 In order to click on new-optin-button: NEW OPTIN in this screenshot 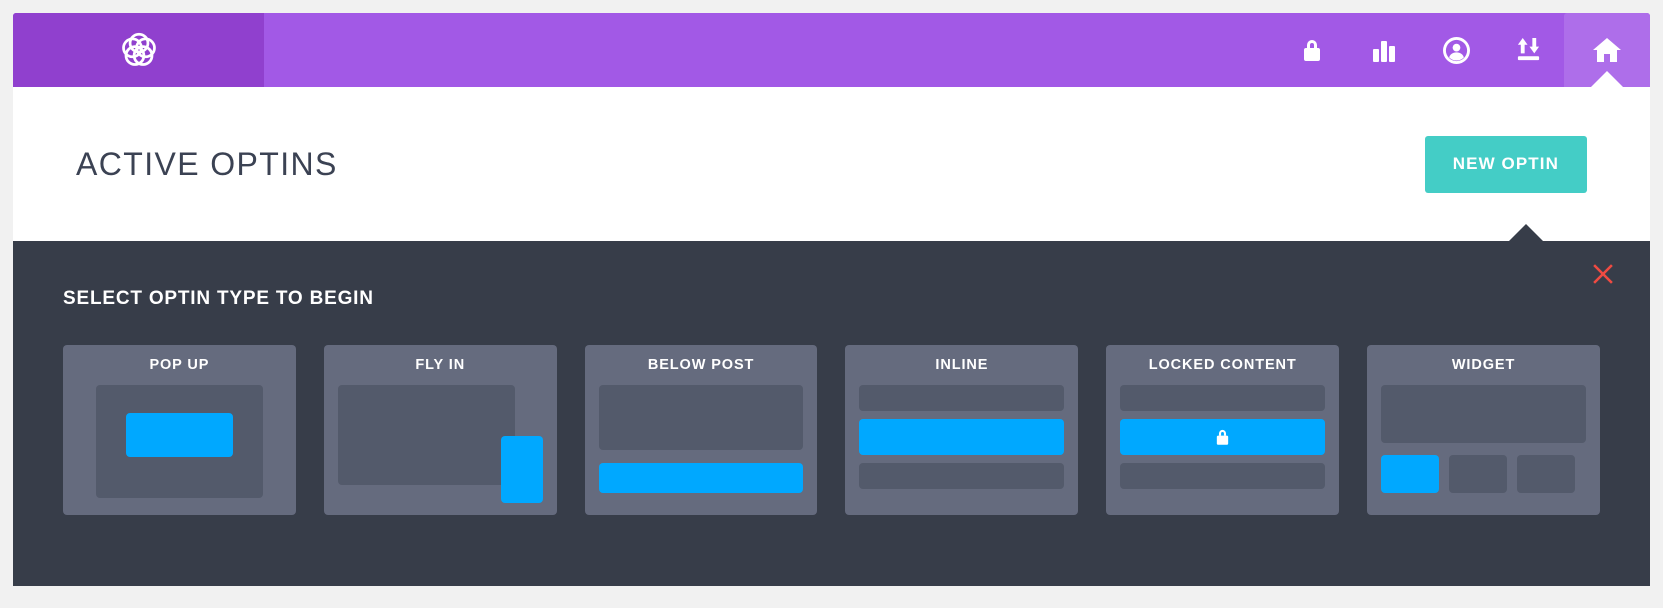, I will do `click(1505, 164)`.